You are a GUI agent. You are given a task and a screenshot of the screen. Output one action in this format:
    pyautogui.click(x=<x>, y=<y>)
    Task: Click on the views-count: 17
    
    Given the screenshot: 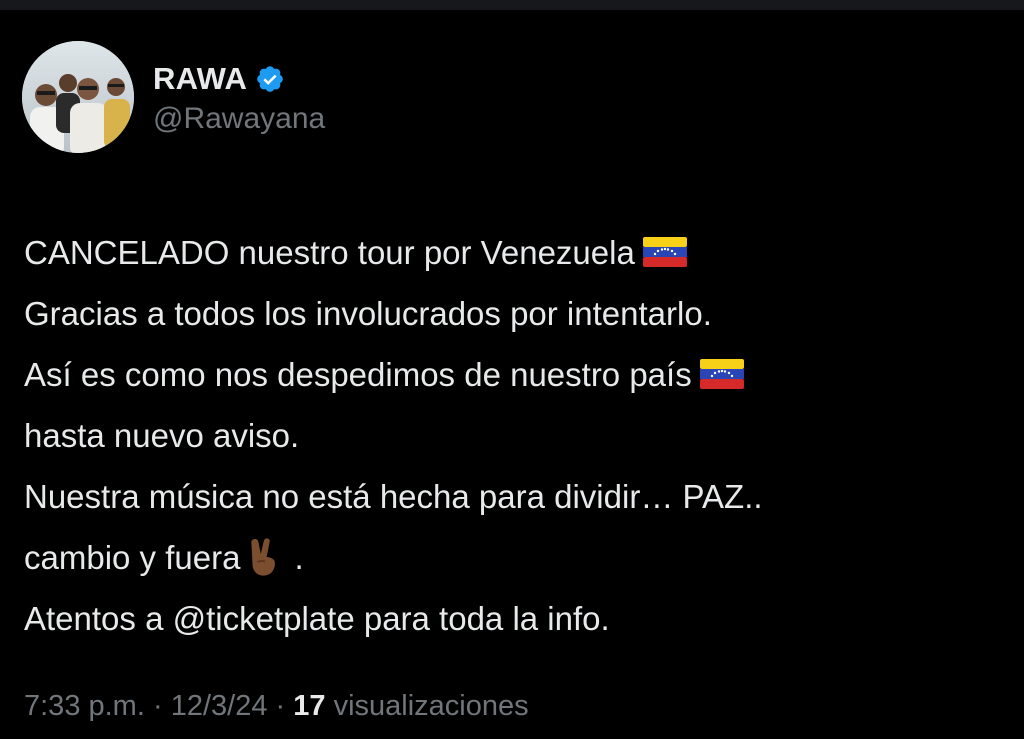 What is the action you would take?
    pyautogui.click(x=309, y=706)
    